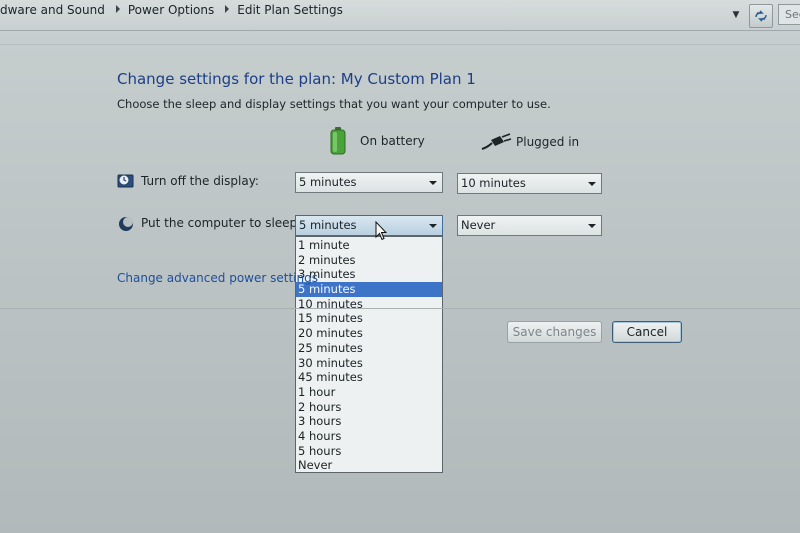 The height and width of the screenshot is (533, 800). I want to click on dropdown-option: 1 hour, so click(369, 392).